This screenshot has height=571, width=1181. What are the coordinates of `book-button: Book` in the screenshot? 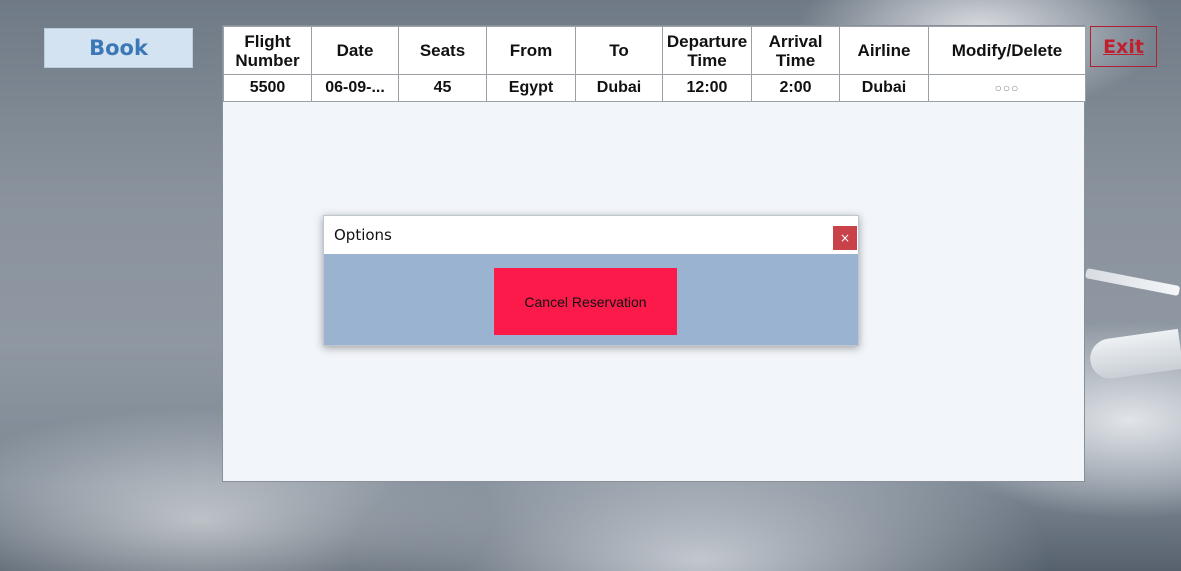 It's located at (118, 48).